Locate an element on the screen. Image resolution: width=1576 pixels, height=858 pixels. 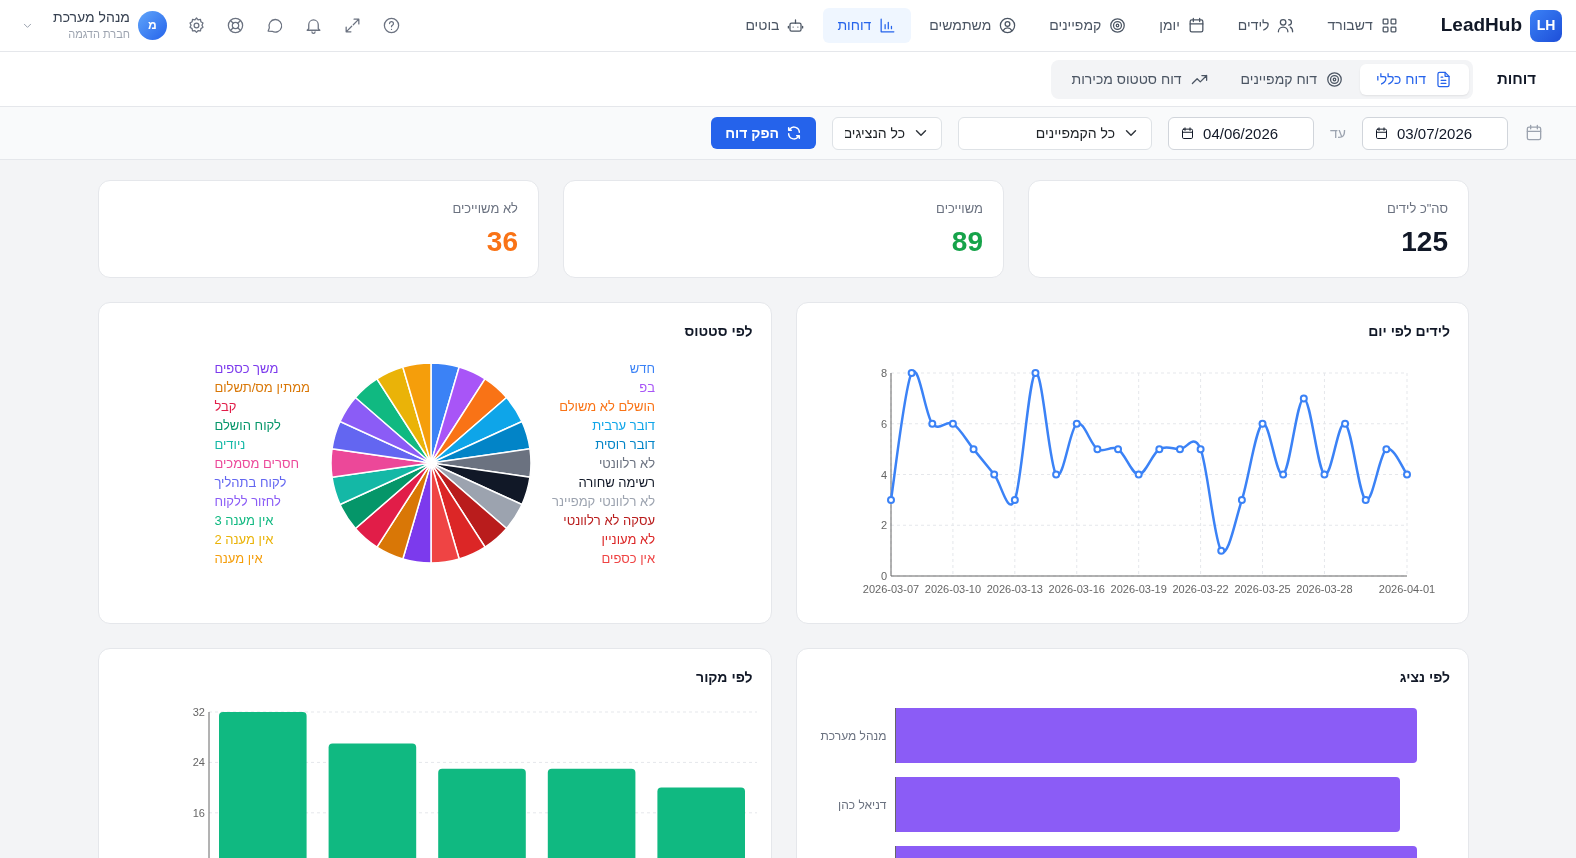
user-name: מנהל מערכת is located at coordinates (91, 17).